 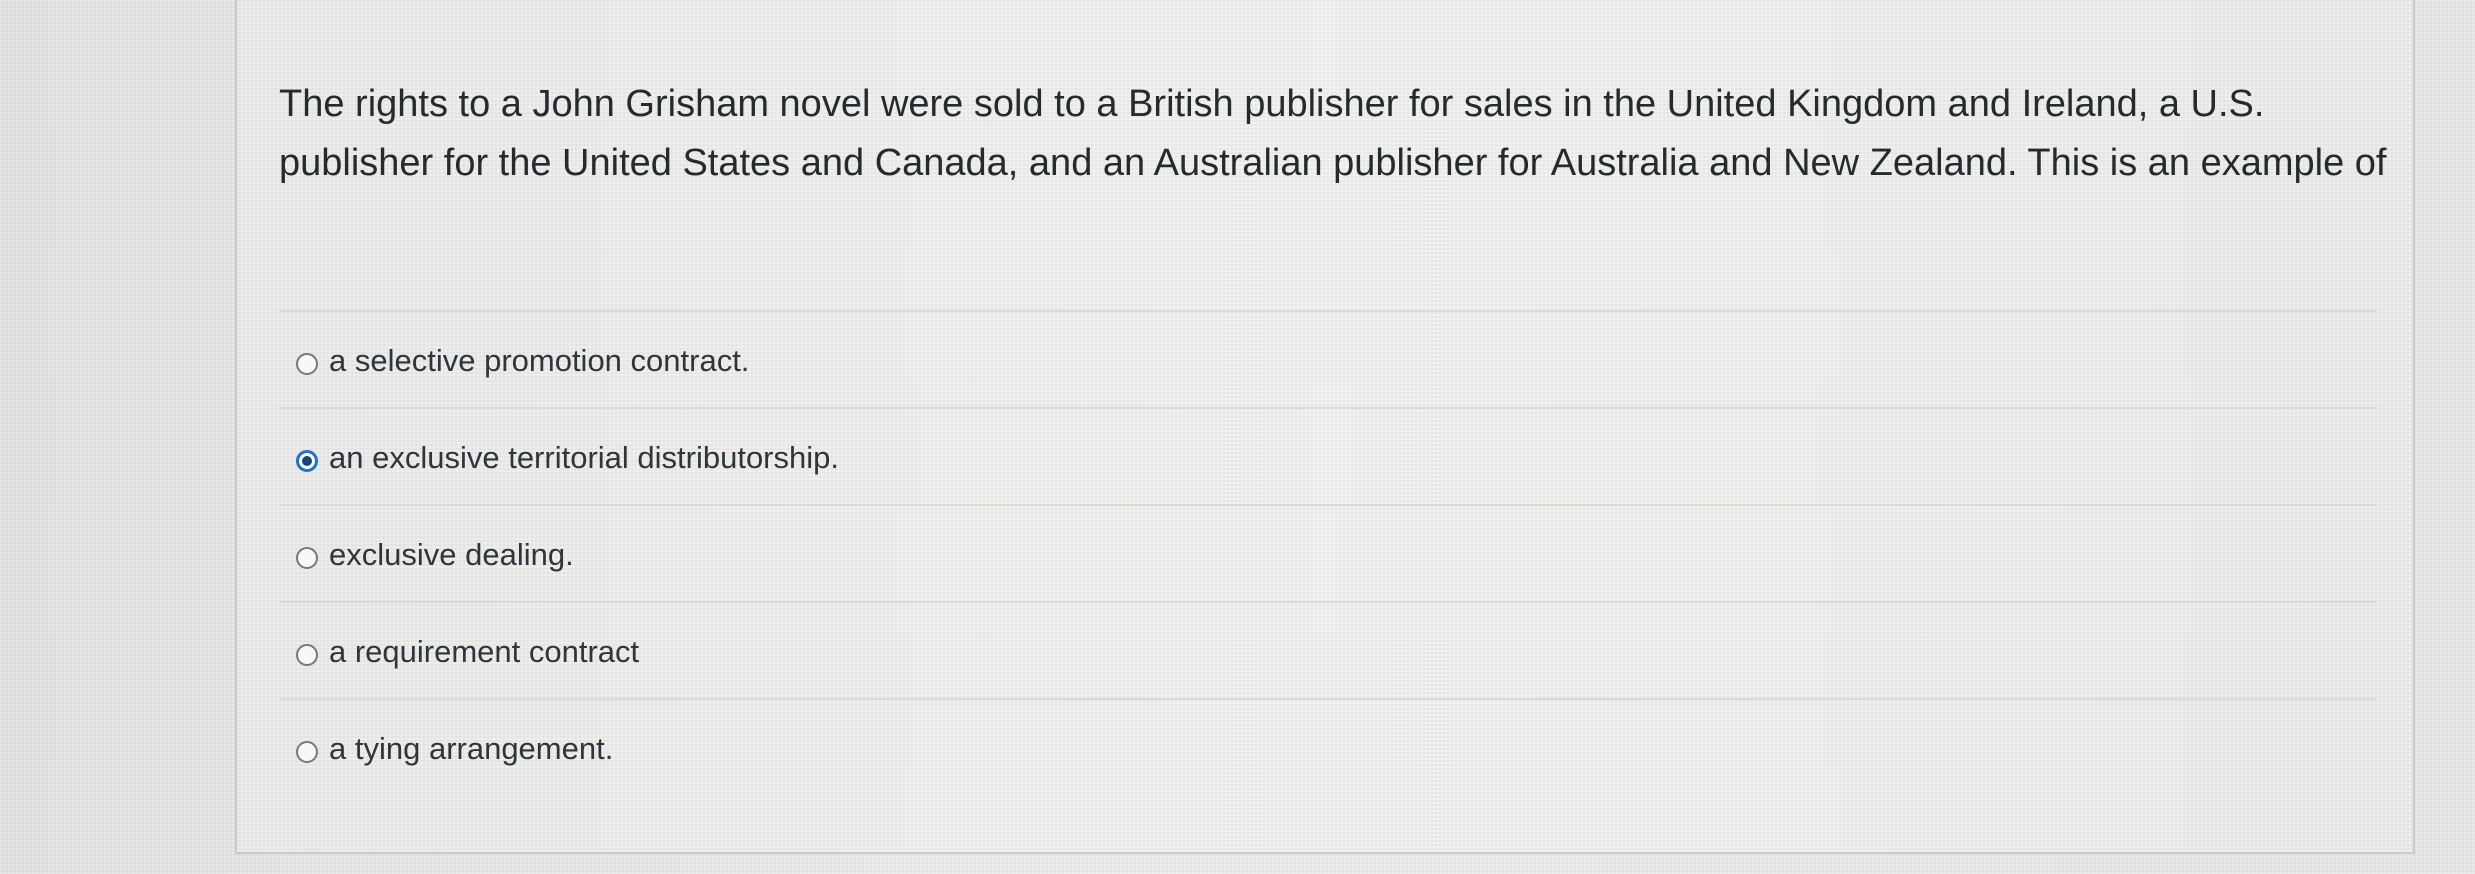 What do you see at coordinates (471, 748) in the screenshot?
I see `answer-option-label: a tying arrangement.` at bounding box center [471, 748].